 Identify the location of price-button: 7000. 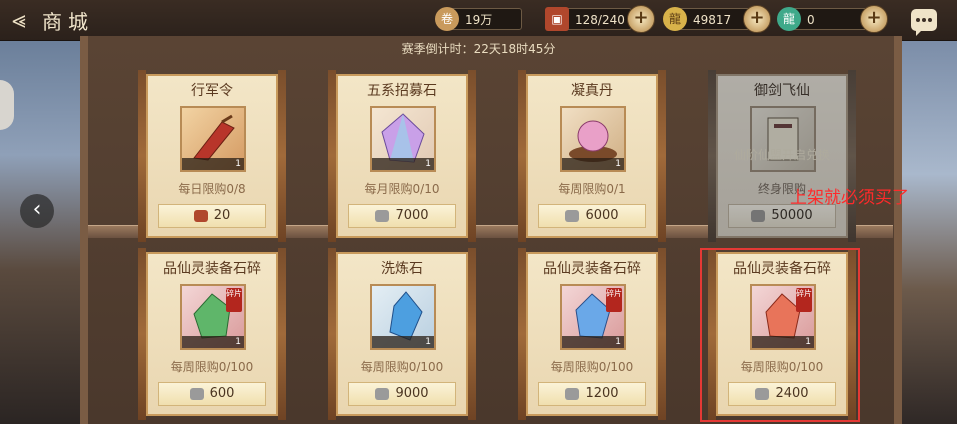
(402, 216).